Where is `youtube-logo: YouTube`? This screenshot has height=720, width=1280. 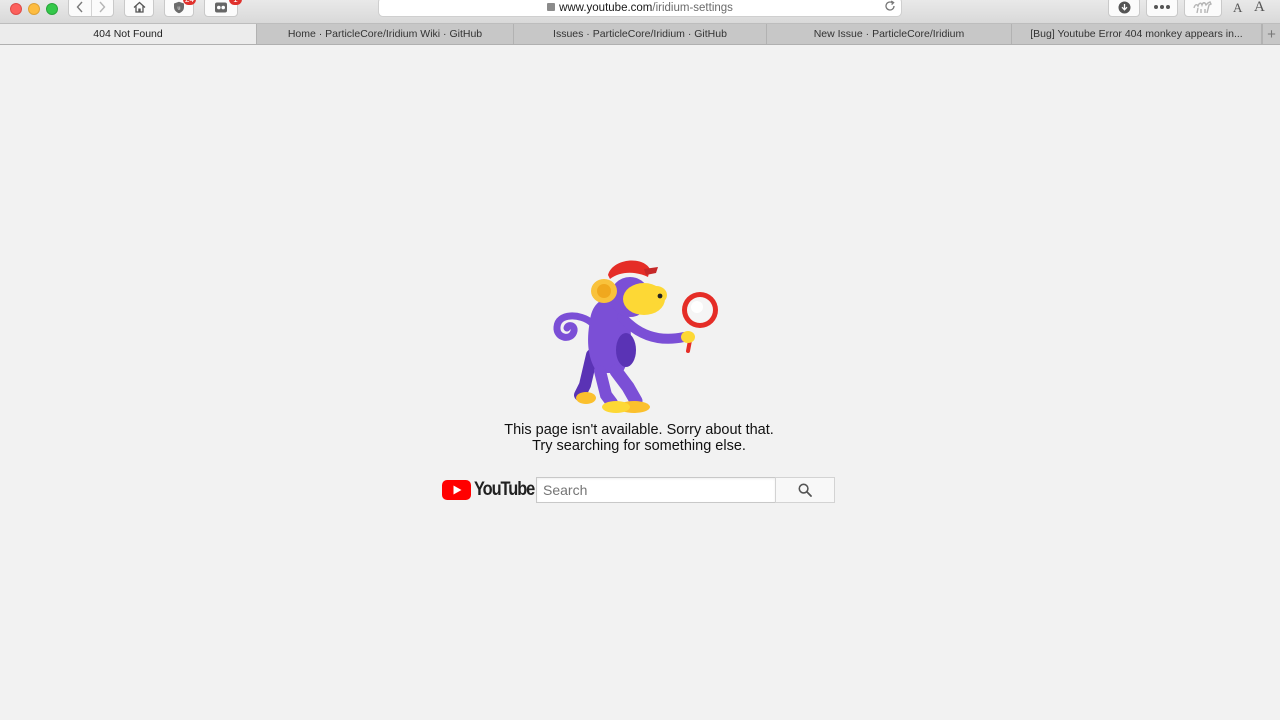
youtube-logo: YouTube is located at coordinates (493, 490).